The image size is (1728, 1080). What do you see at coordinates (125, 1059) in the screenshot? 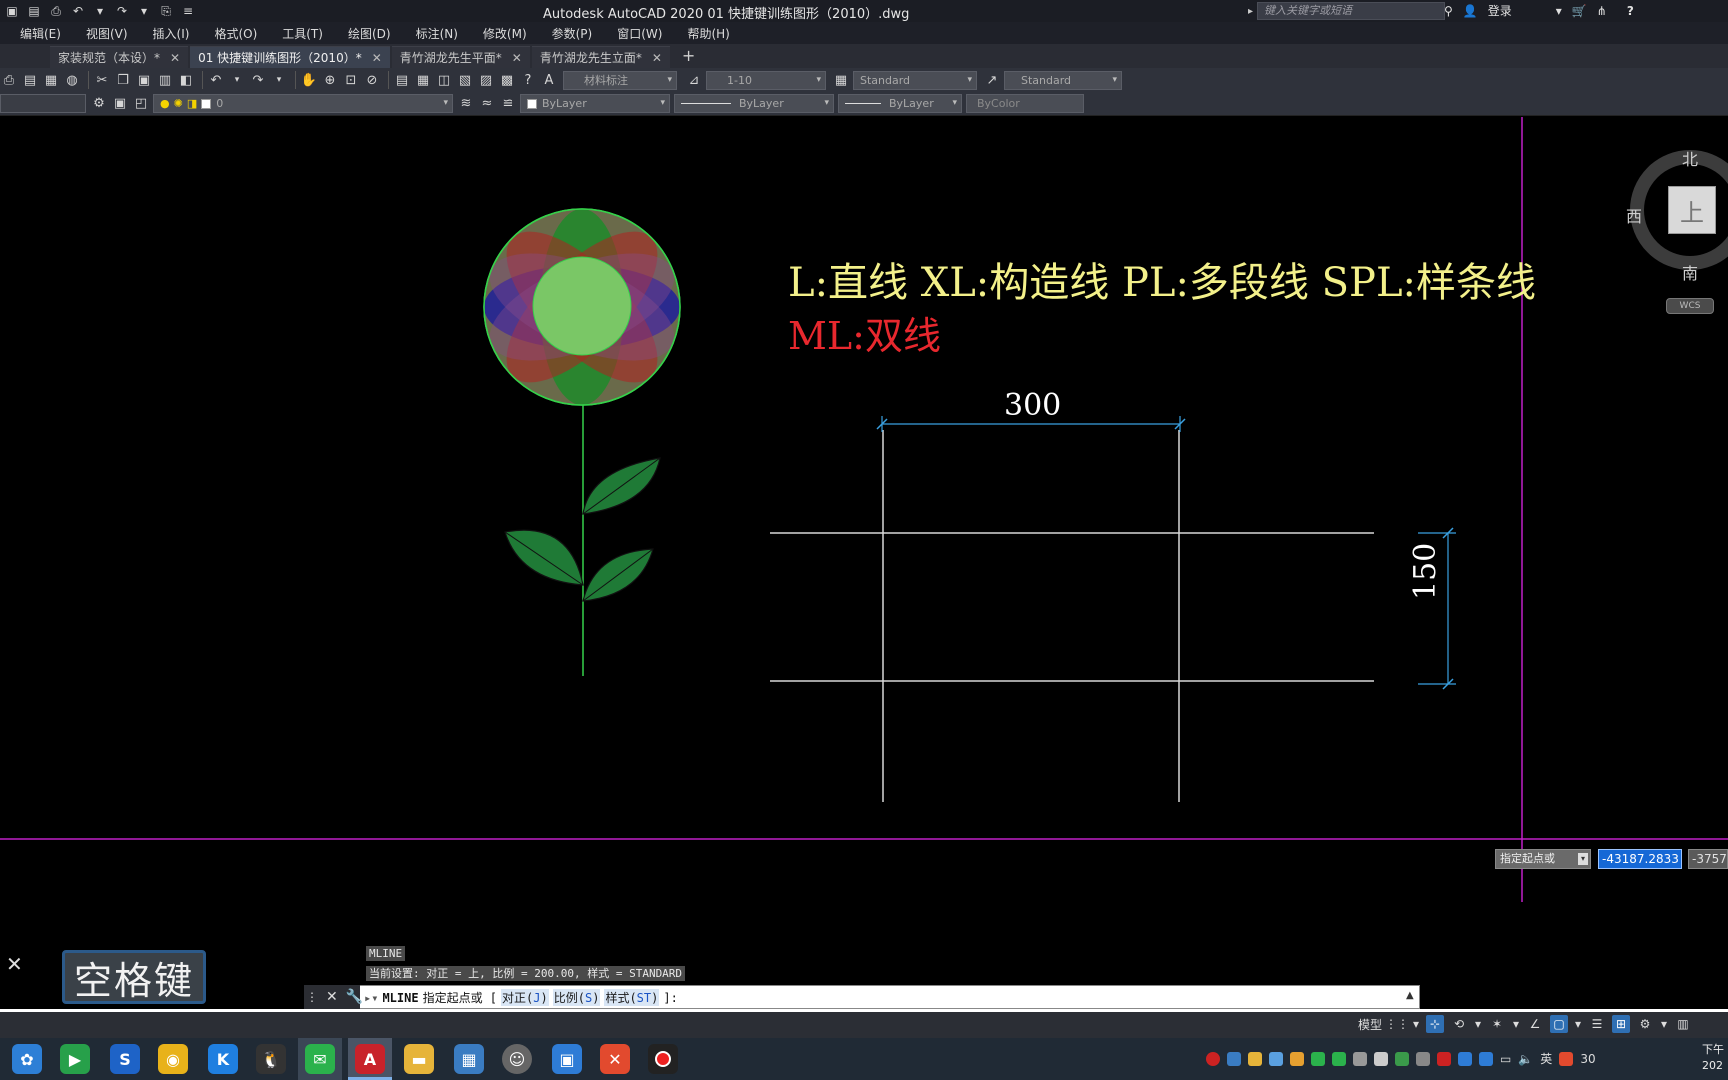
I see `app-icon-sogou: S` at bounding box center [125, 1059].